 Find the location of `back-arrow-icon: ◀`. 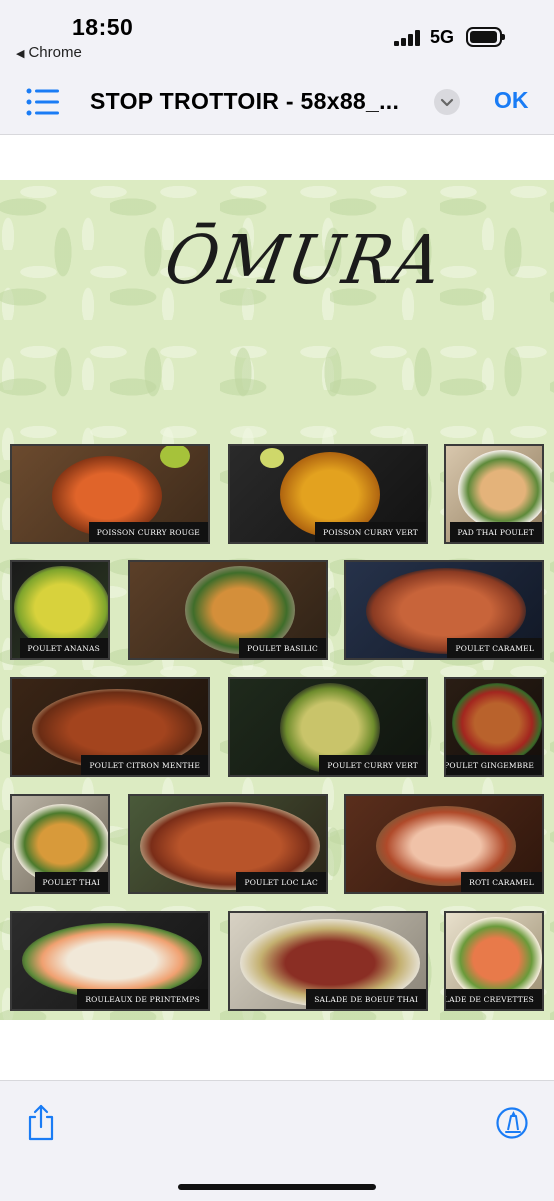

back-arrow-icon: ◀ is located at coordinates (20, 54).